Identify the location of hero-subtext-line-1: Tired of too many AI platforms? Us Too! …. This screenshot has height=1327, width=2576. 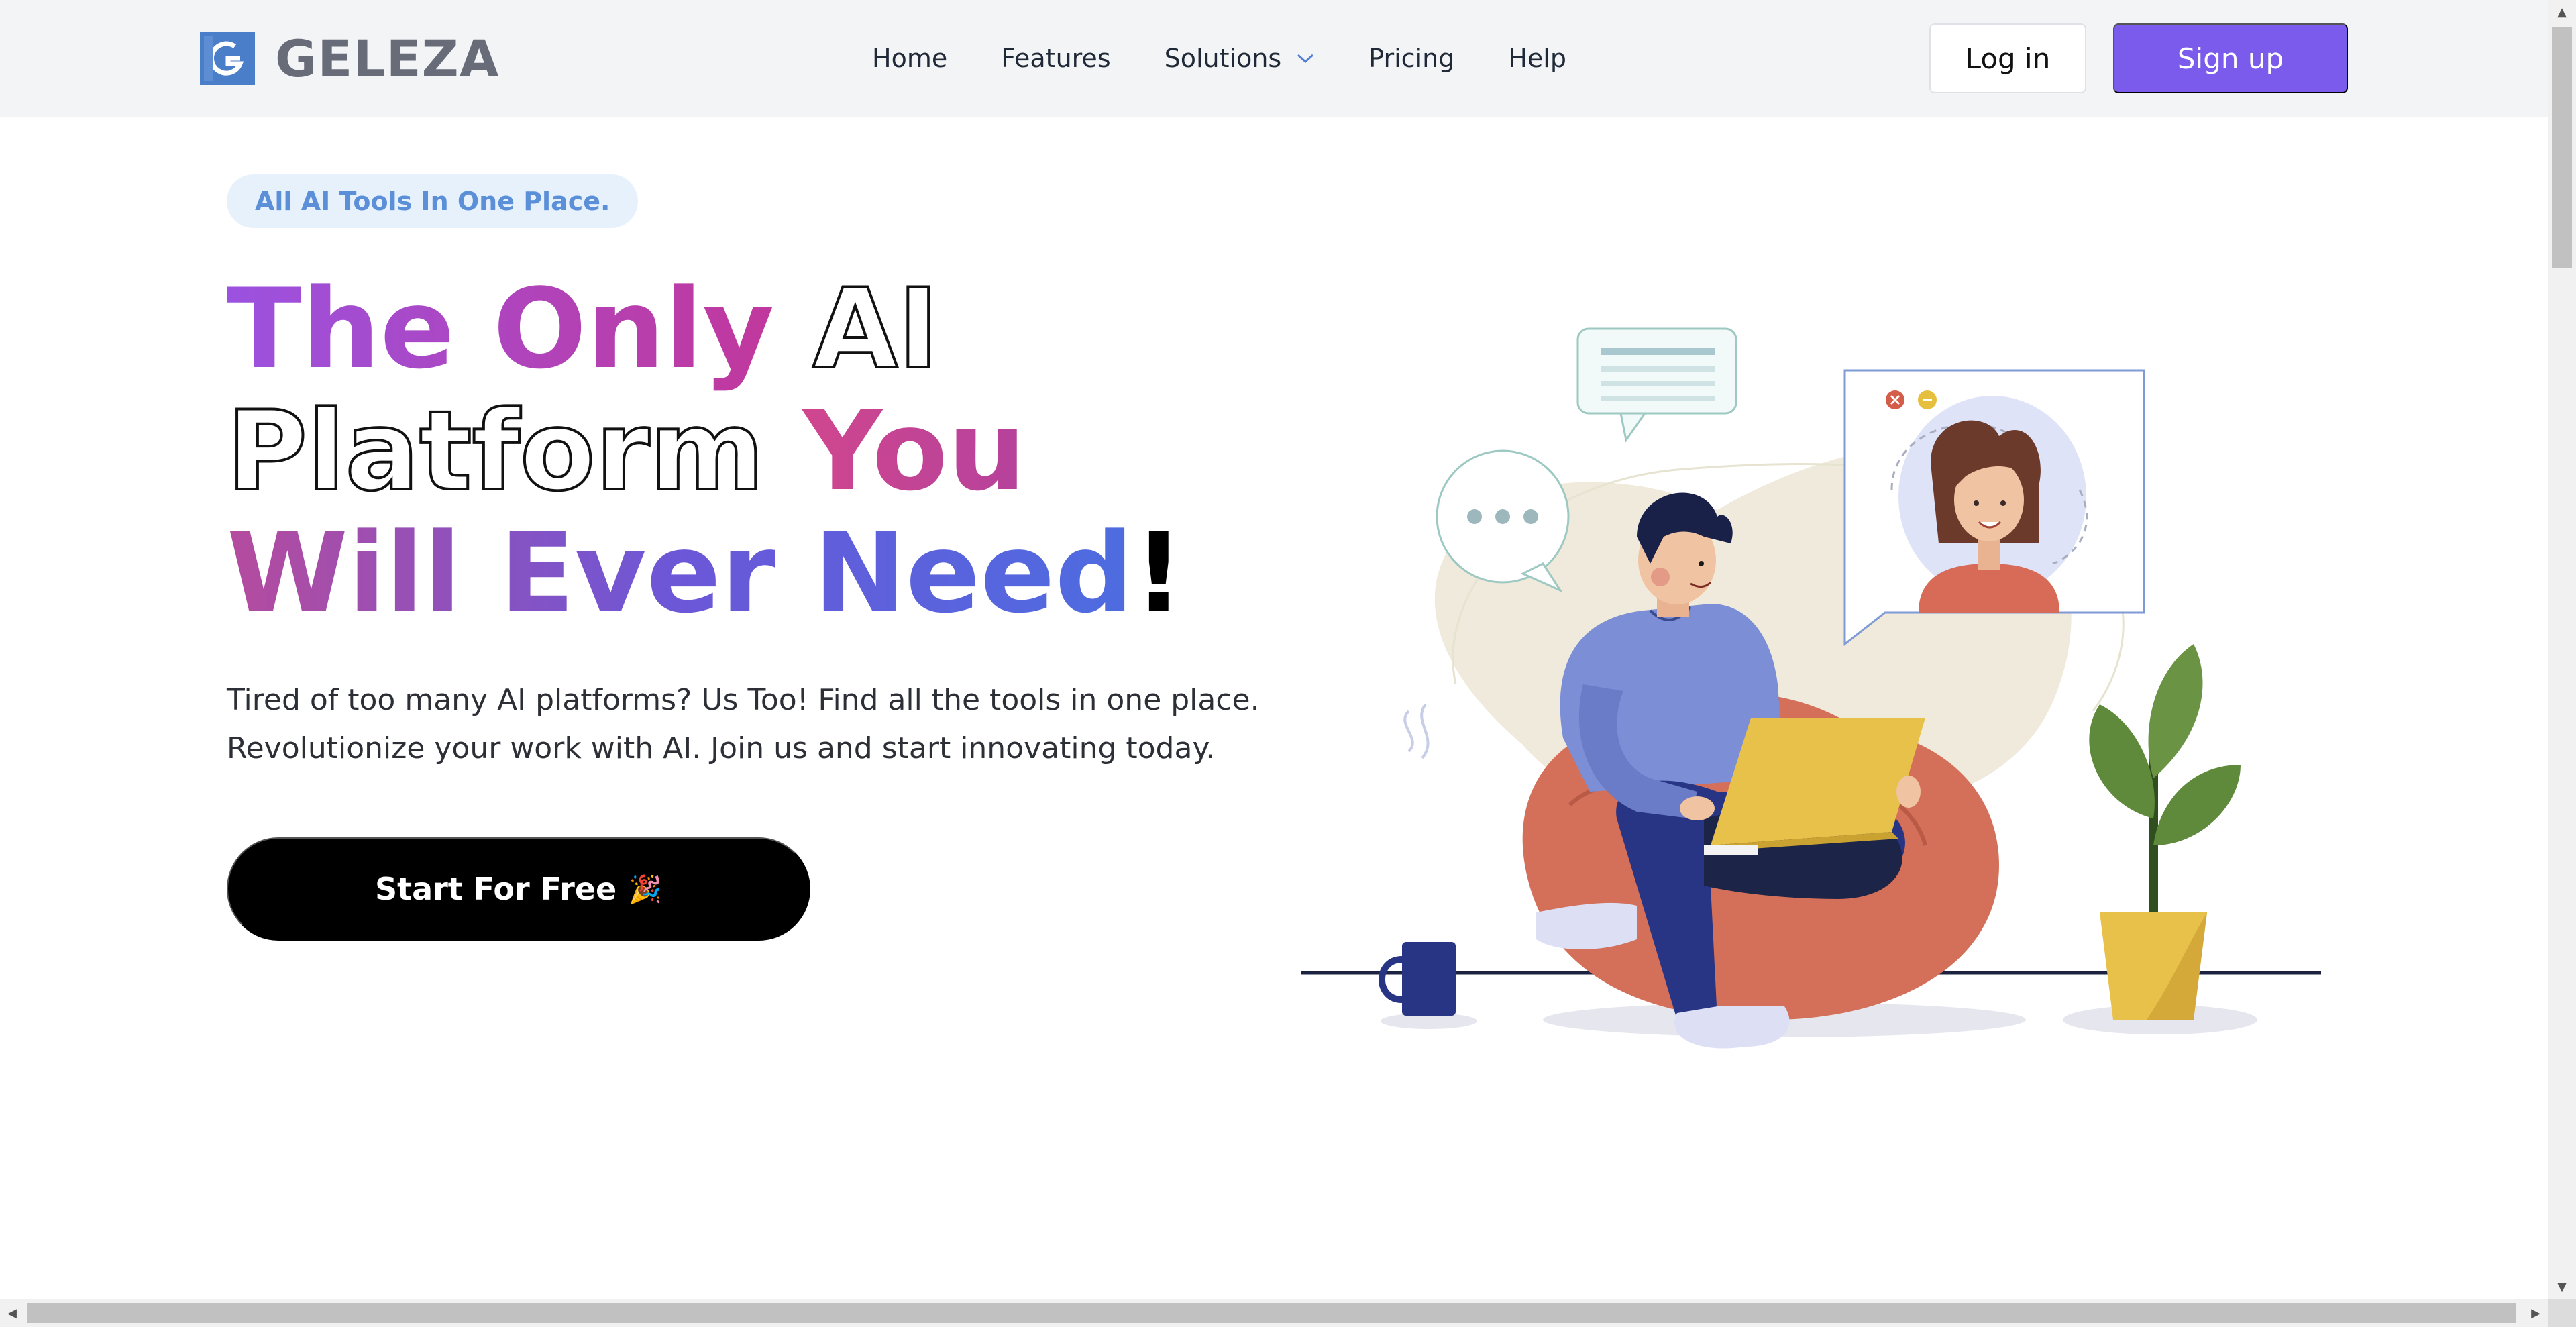
(743, 700).